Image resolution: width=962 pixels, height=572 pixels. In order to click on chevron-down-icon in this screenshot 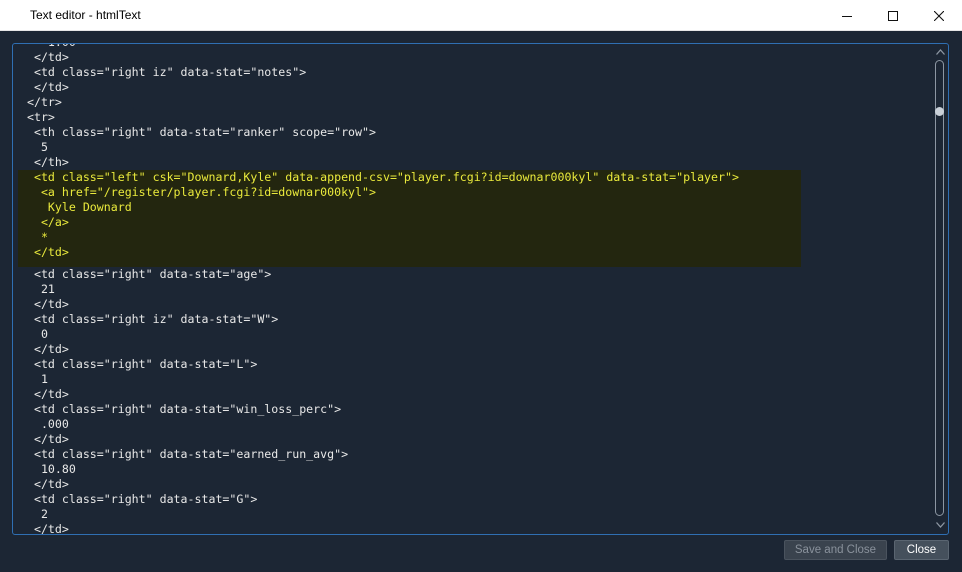, I will do `click(940, 525)`.